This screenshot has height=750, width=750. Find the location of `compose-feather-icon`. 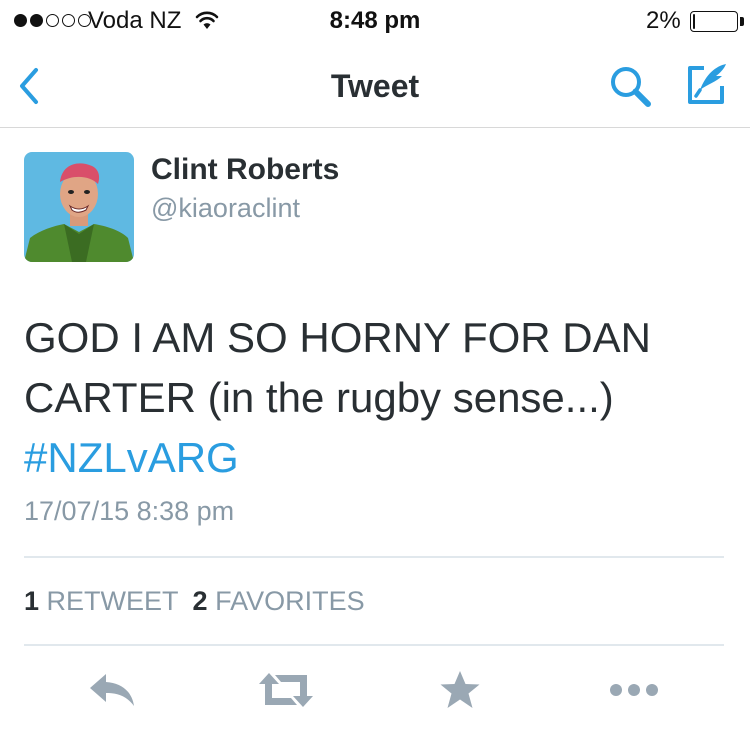

compose-feather-icon is located at coordinates (707, 84).